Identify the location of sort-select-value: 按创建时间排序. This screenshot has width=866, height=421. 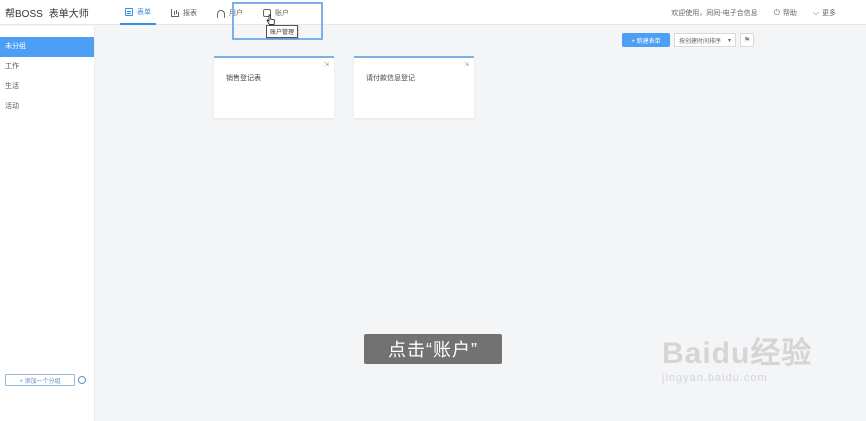
(700, 41).